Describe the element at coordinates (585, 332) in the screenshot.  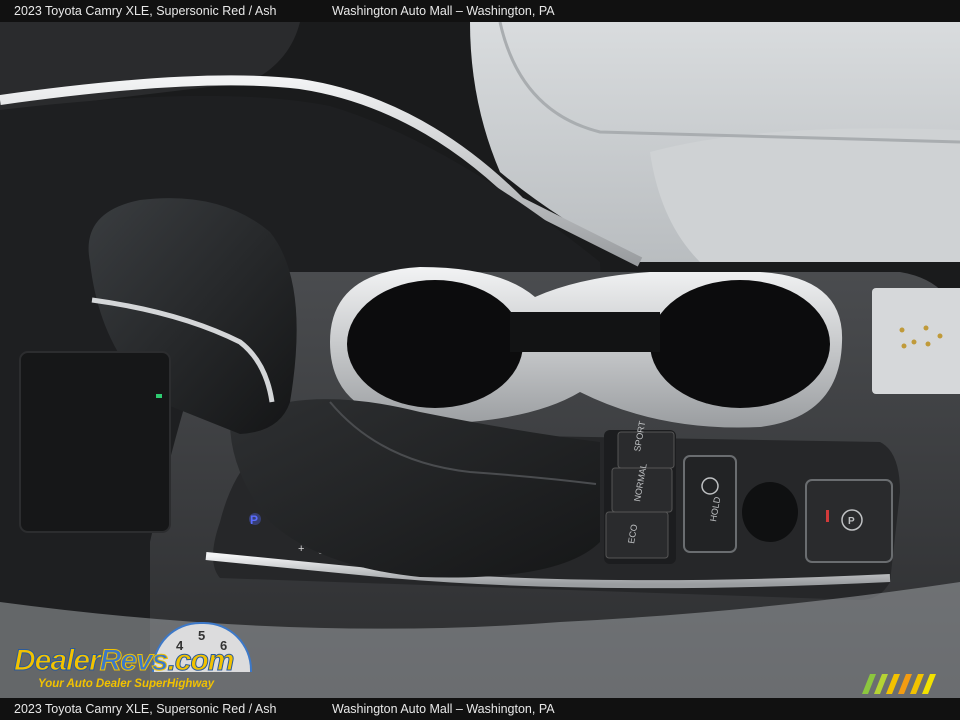
I see `cup-holder-bridge` at that location.